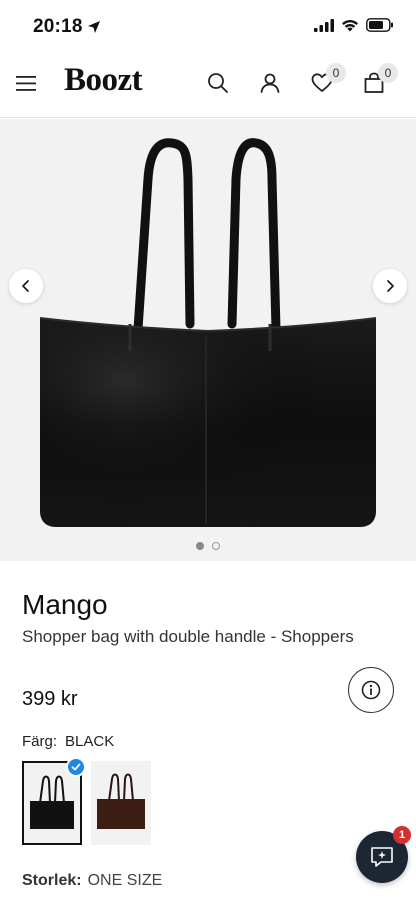 The height and width of the screenshot is (900, 416). I want to click on account-button, so click(272, 85).